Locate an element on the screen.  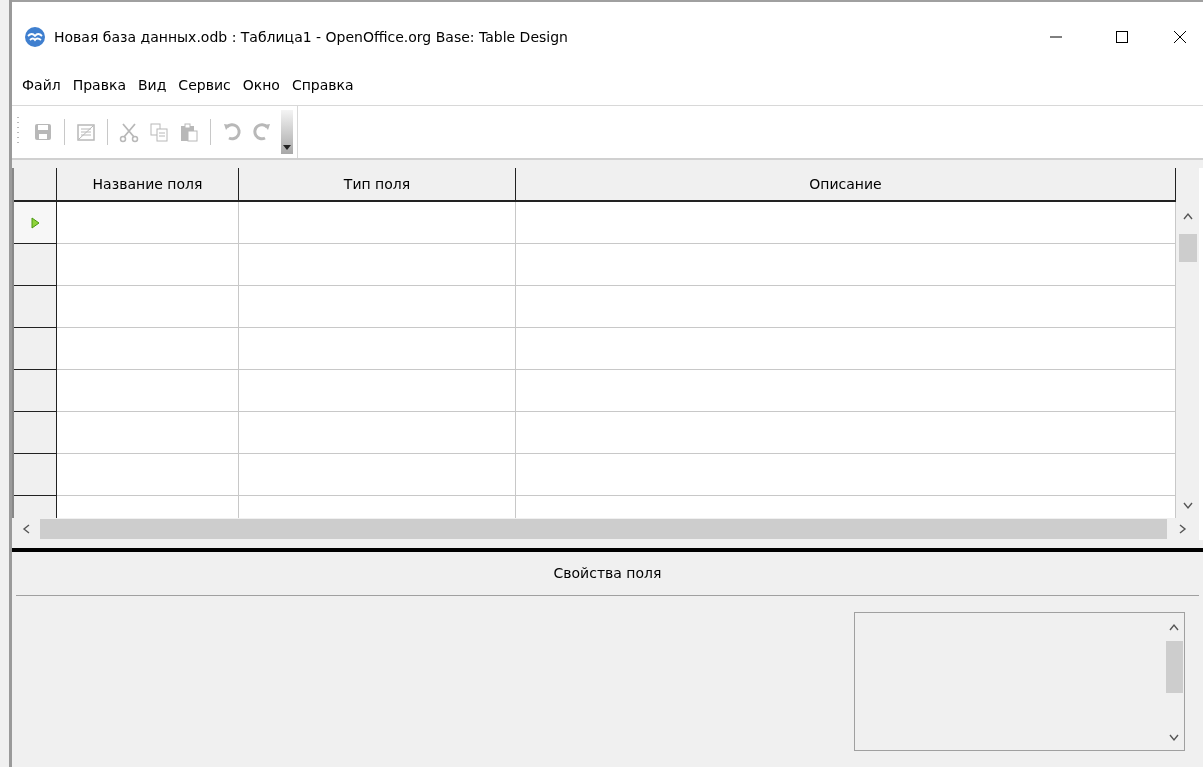
undo-icon is located at coordinates (232, 132).